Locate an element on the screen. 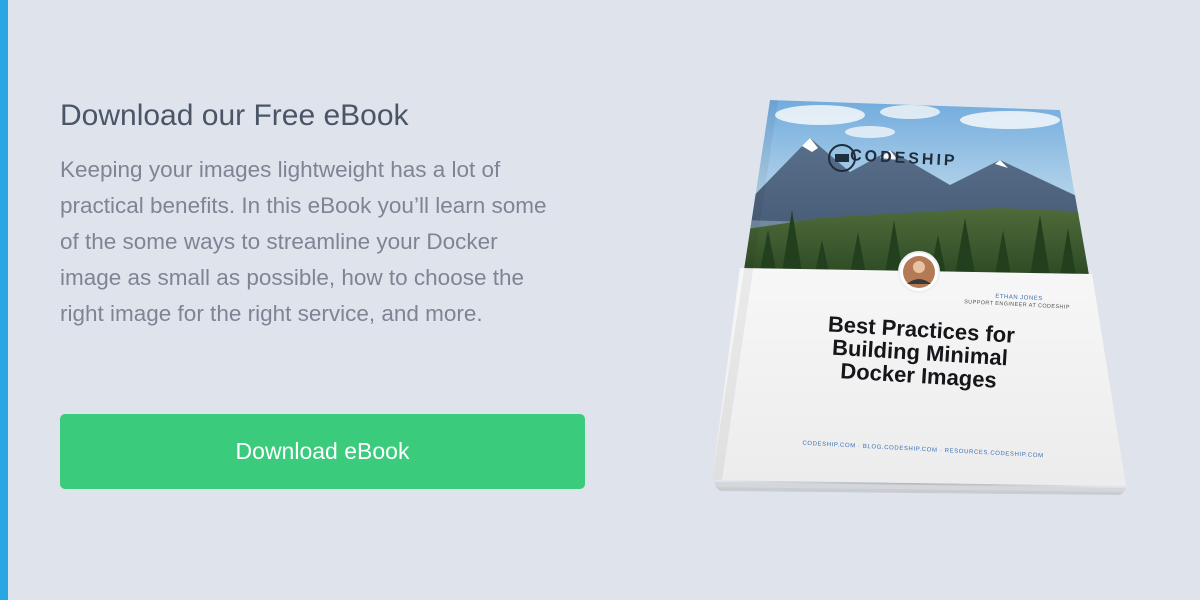  accent-bar is located at coordinates (4, 300).